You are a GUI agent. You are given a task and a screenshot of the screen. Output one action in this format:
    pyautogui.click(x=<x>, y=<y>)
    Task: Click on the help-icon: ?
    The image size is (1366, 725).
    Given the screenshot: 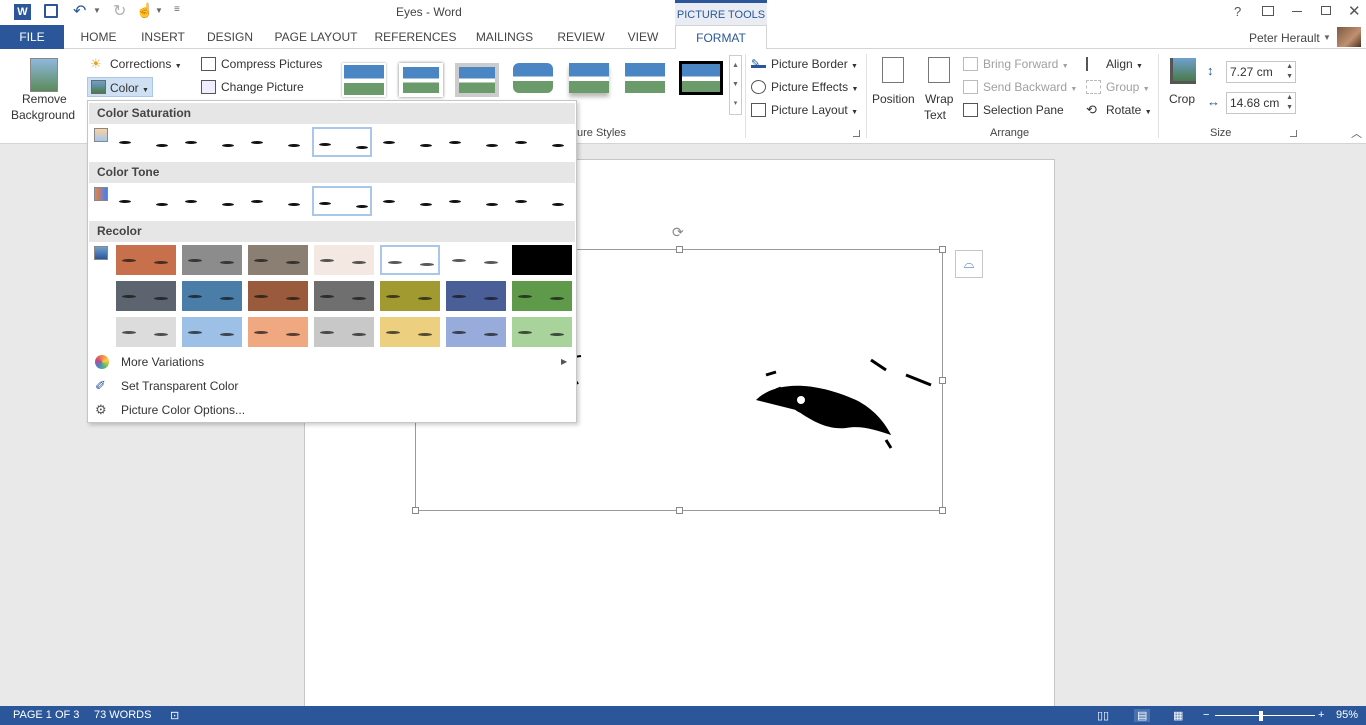 What is the action you would take?
    pyautogui.click(x=1237, y=11)
    